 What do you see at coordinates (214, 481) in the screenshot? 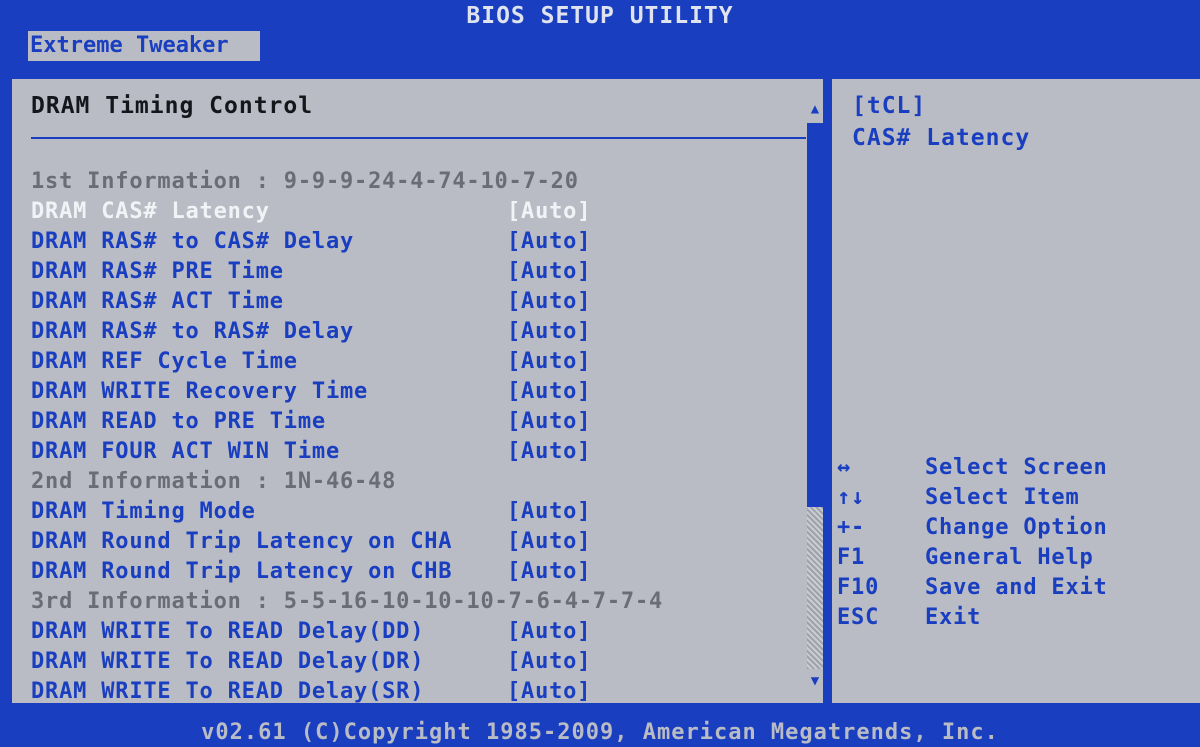
I see `info-text: 2nd Information : 1N-46-48` at bounding box center [214, 481].